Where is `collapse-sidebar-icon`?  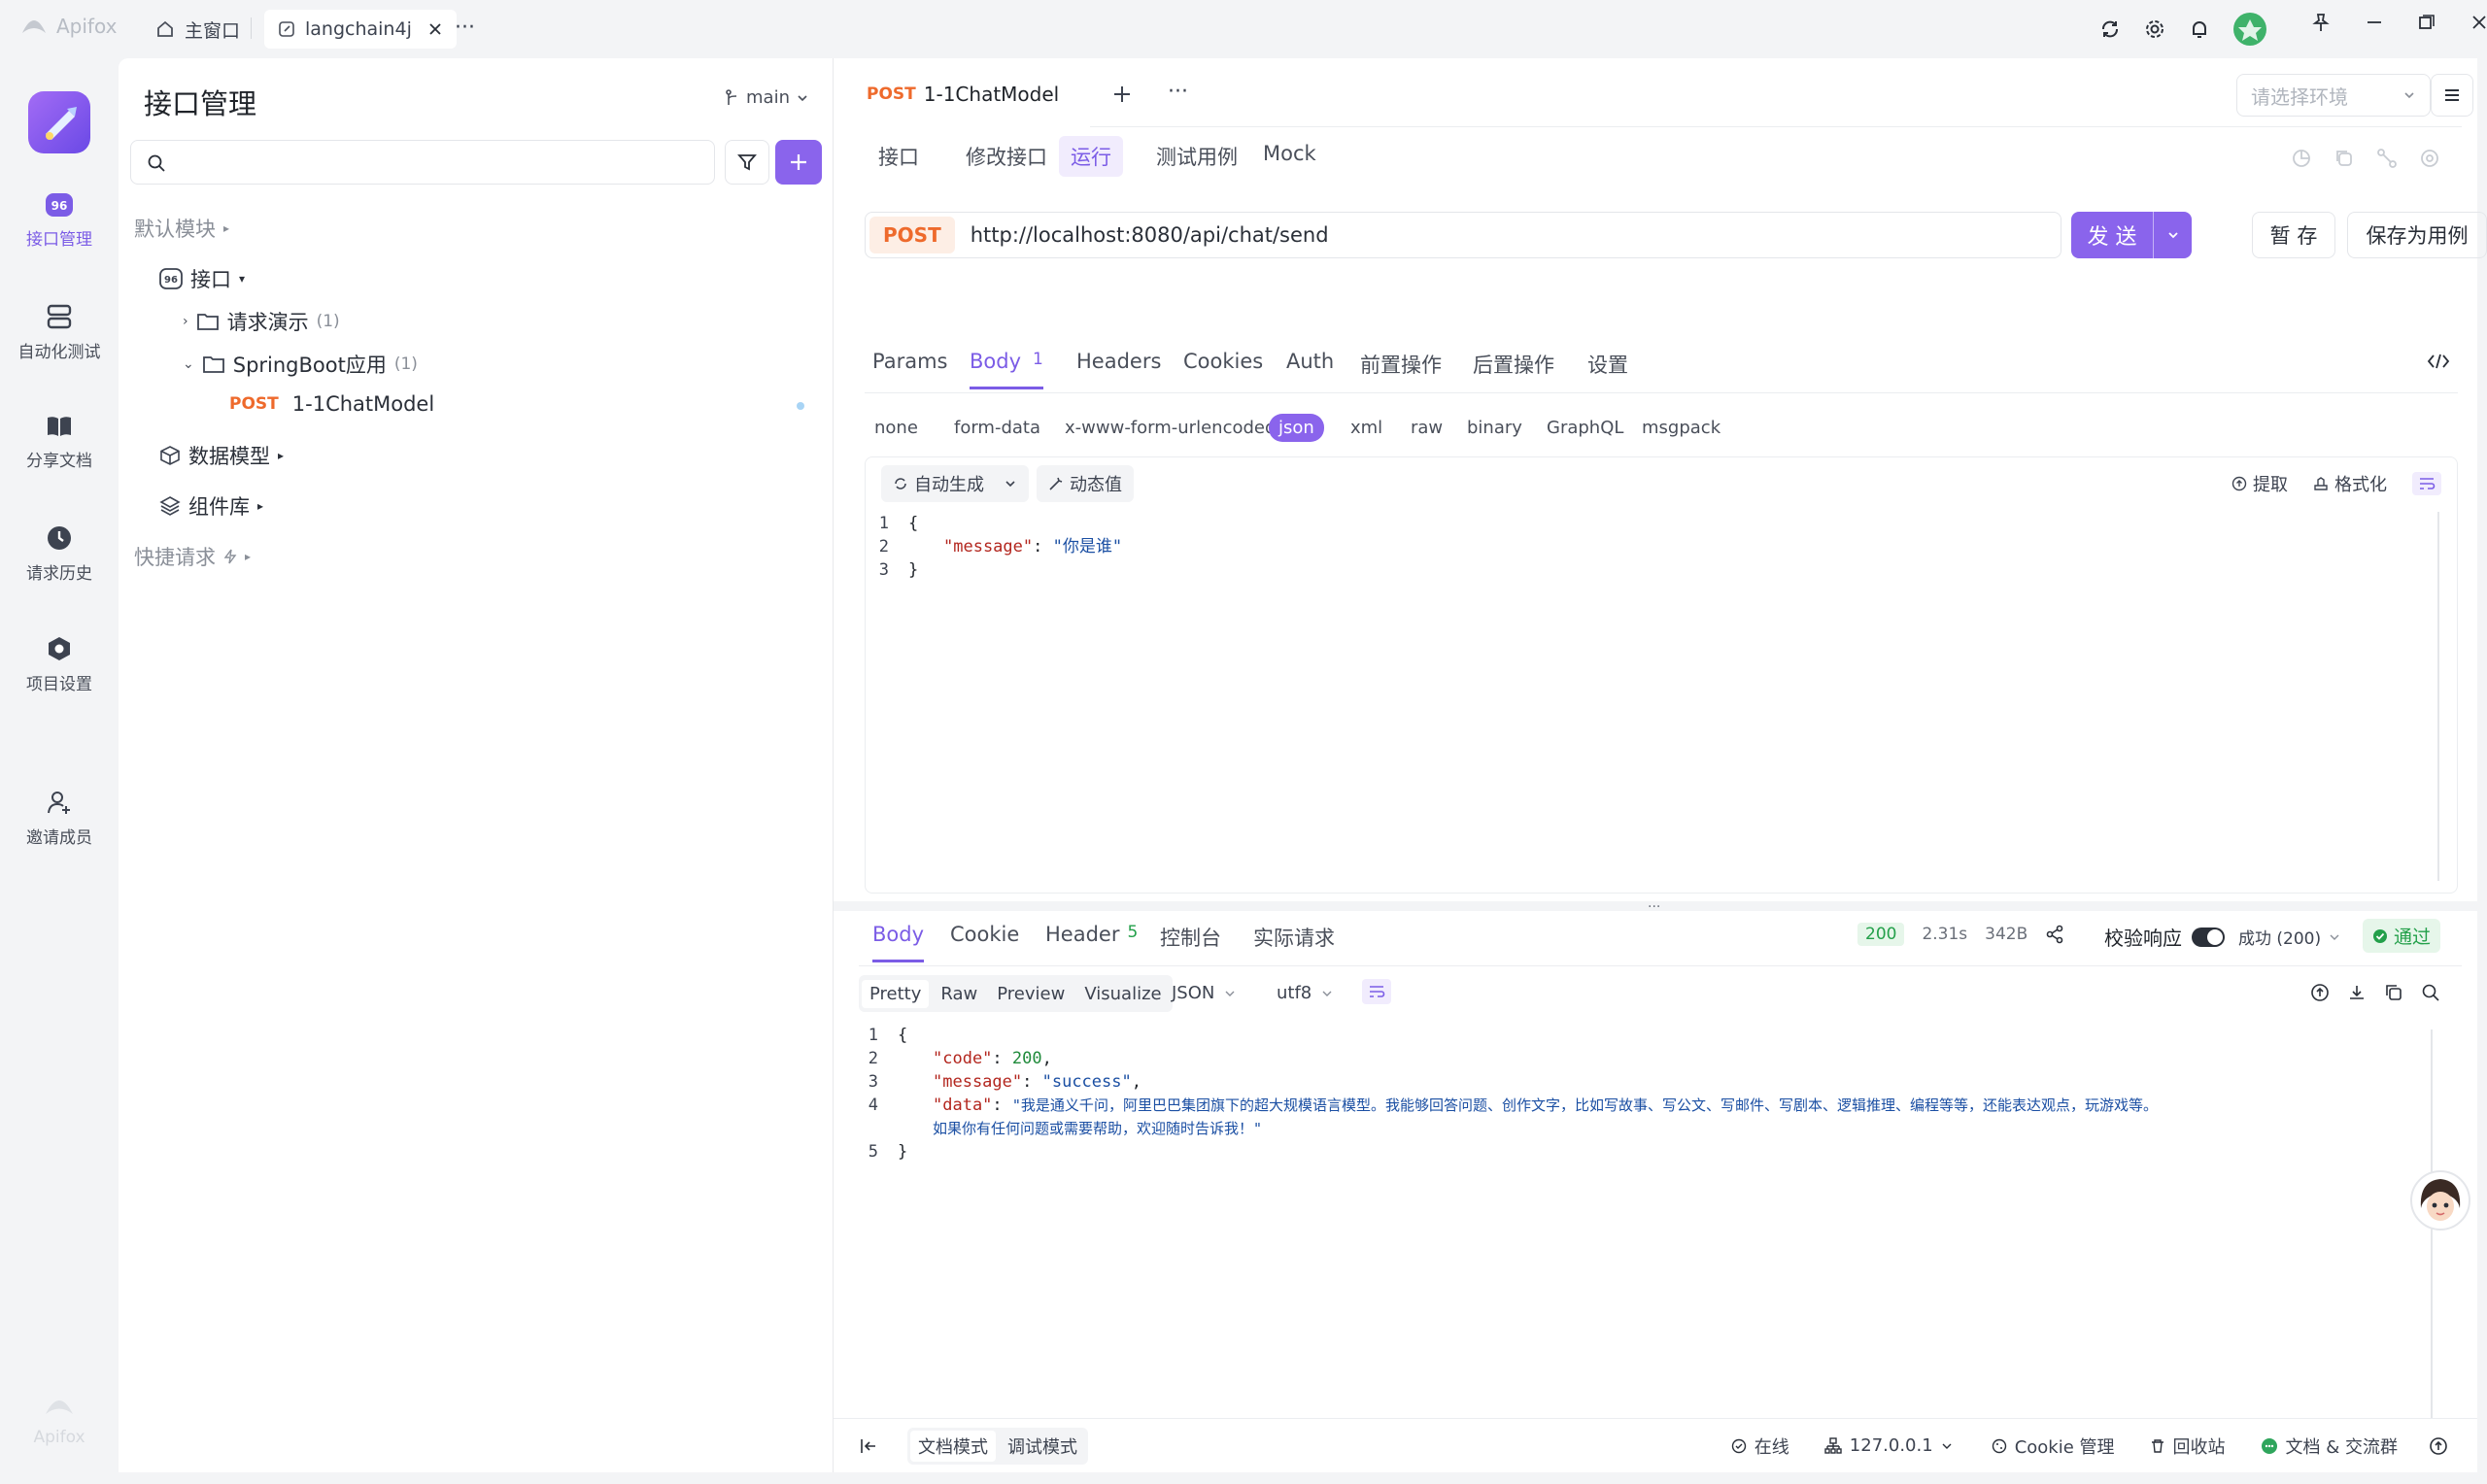
collapse-sidebar-icon is located at coordinates (868, 1446).